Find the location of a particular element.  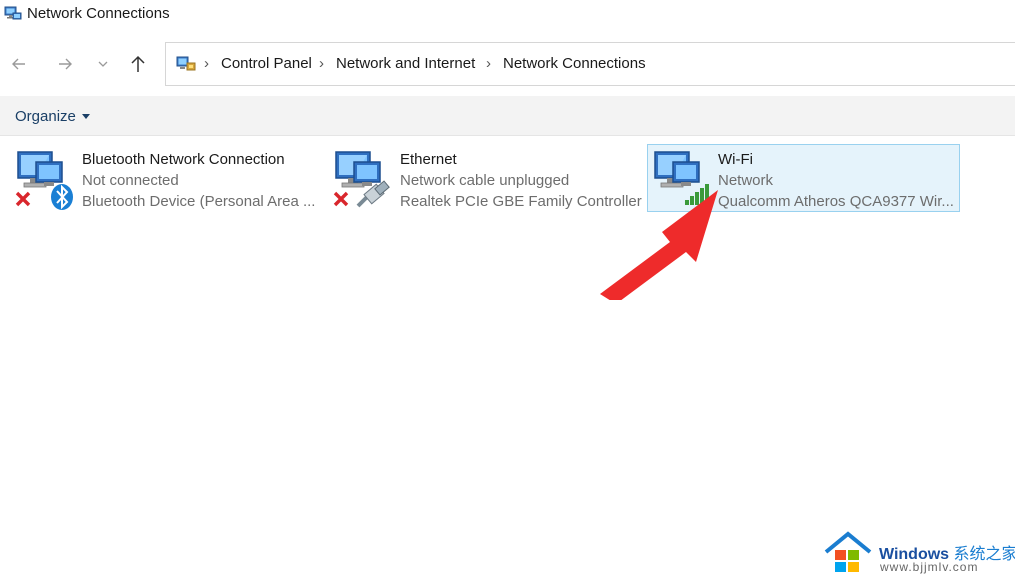

window-title: Network Connections is located at coordinates (98, 13).